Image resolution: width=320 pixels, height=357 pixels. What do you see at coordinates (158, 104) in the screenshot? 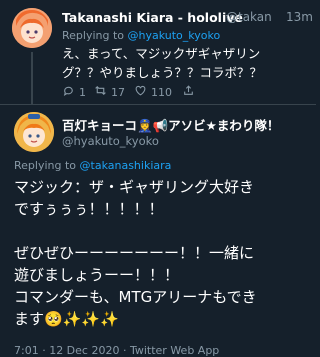
I see `divider` at bounding box center [158, 104].